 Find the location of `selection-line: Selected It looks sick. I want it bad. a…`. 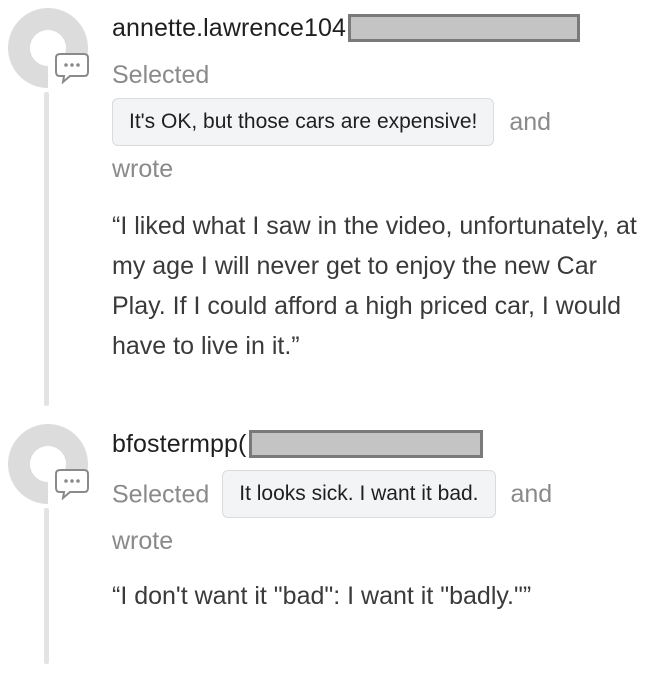

selection-line: Selected It looks sick. I want it bad. a… is located at coordinates (378, 517).